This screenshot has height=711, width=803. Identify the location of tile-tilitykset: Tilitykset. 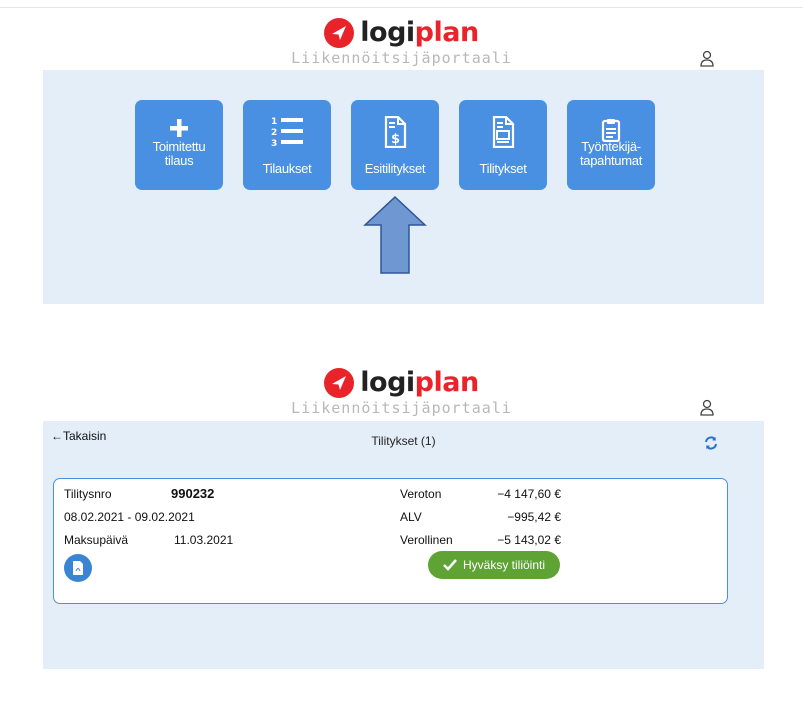
(503, 145).